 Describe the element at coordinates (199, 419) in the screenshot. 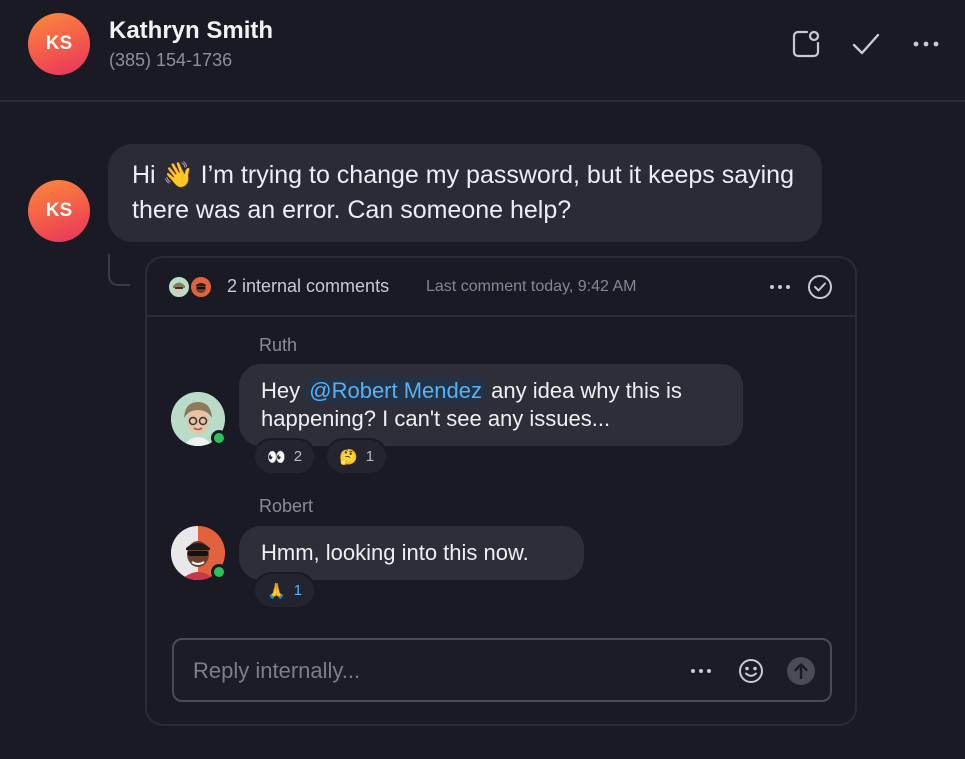

I see `ruth-avatar` at that location.